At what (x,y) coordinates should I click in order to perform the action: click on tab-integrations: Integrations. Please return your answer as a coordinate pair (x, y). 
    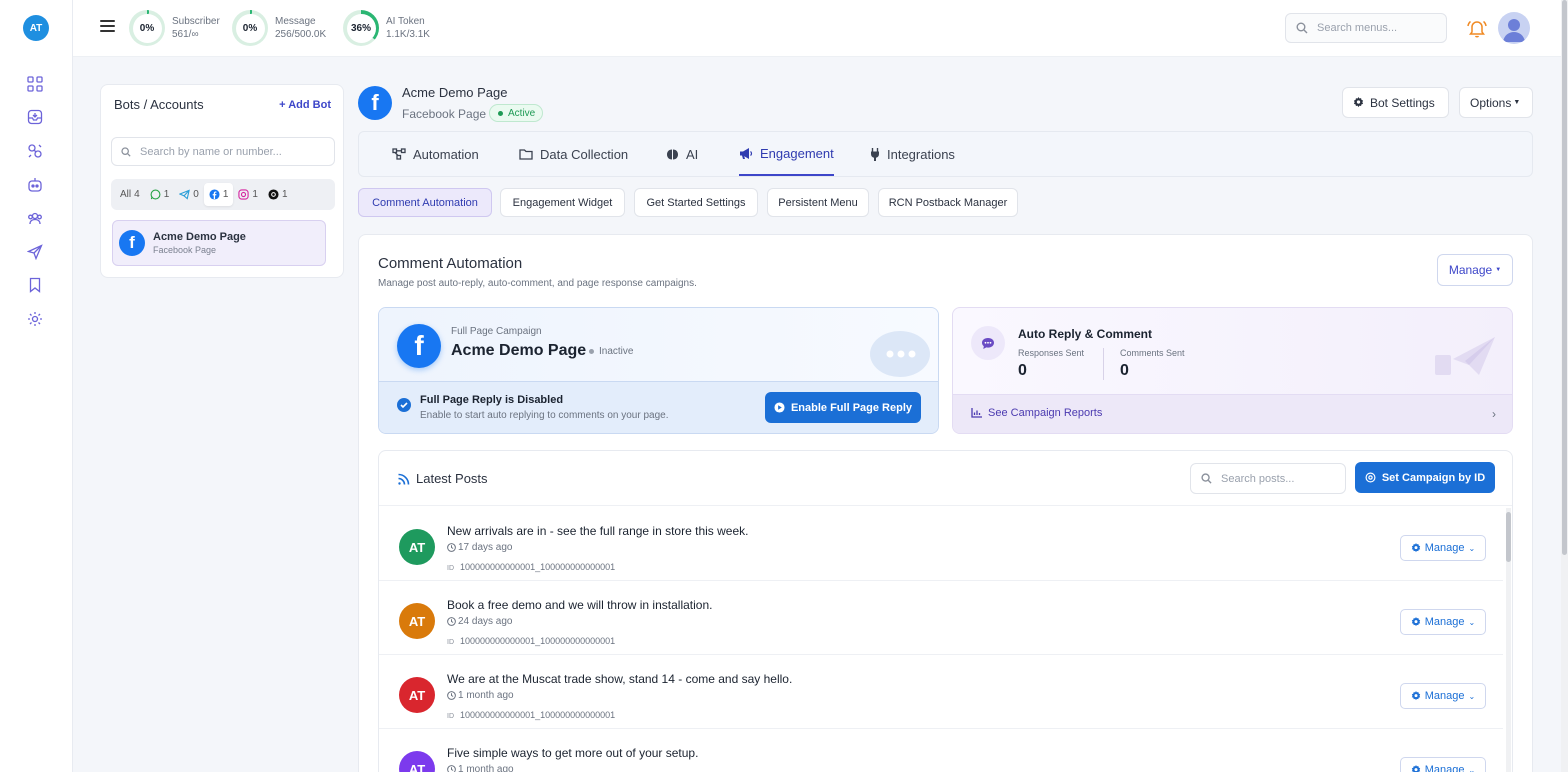
    Looking at the image, I should click on (912, 154).